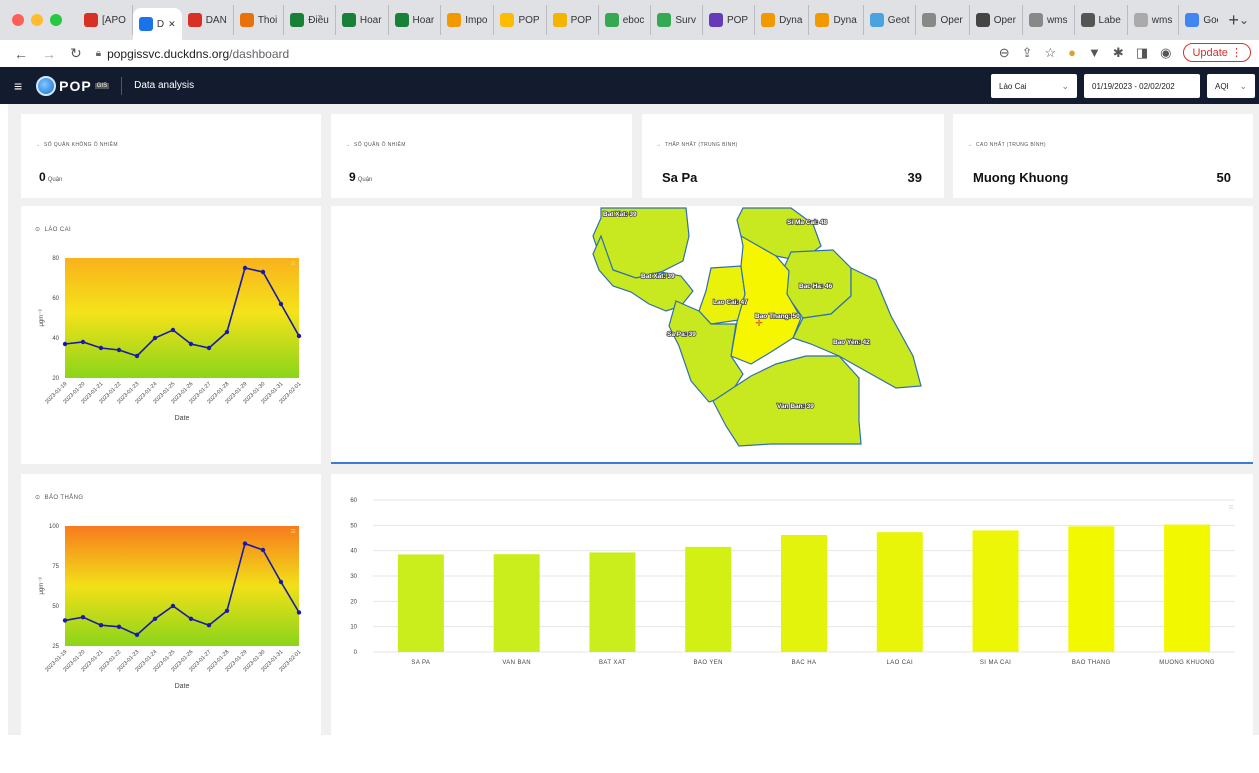 This screenshot has width=1259, height=773. What do you see at coordinates (49, 54) in the screenshot?
I see `forward-arrow-icon: →` at bounding box center [49, 54].